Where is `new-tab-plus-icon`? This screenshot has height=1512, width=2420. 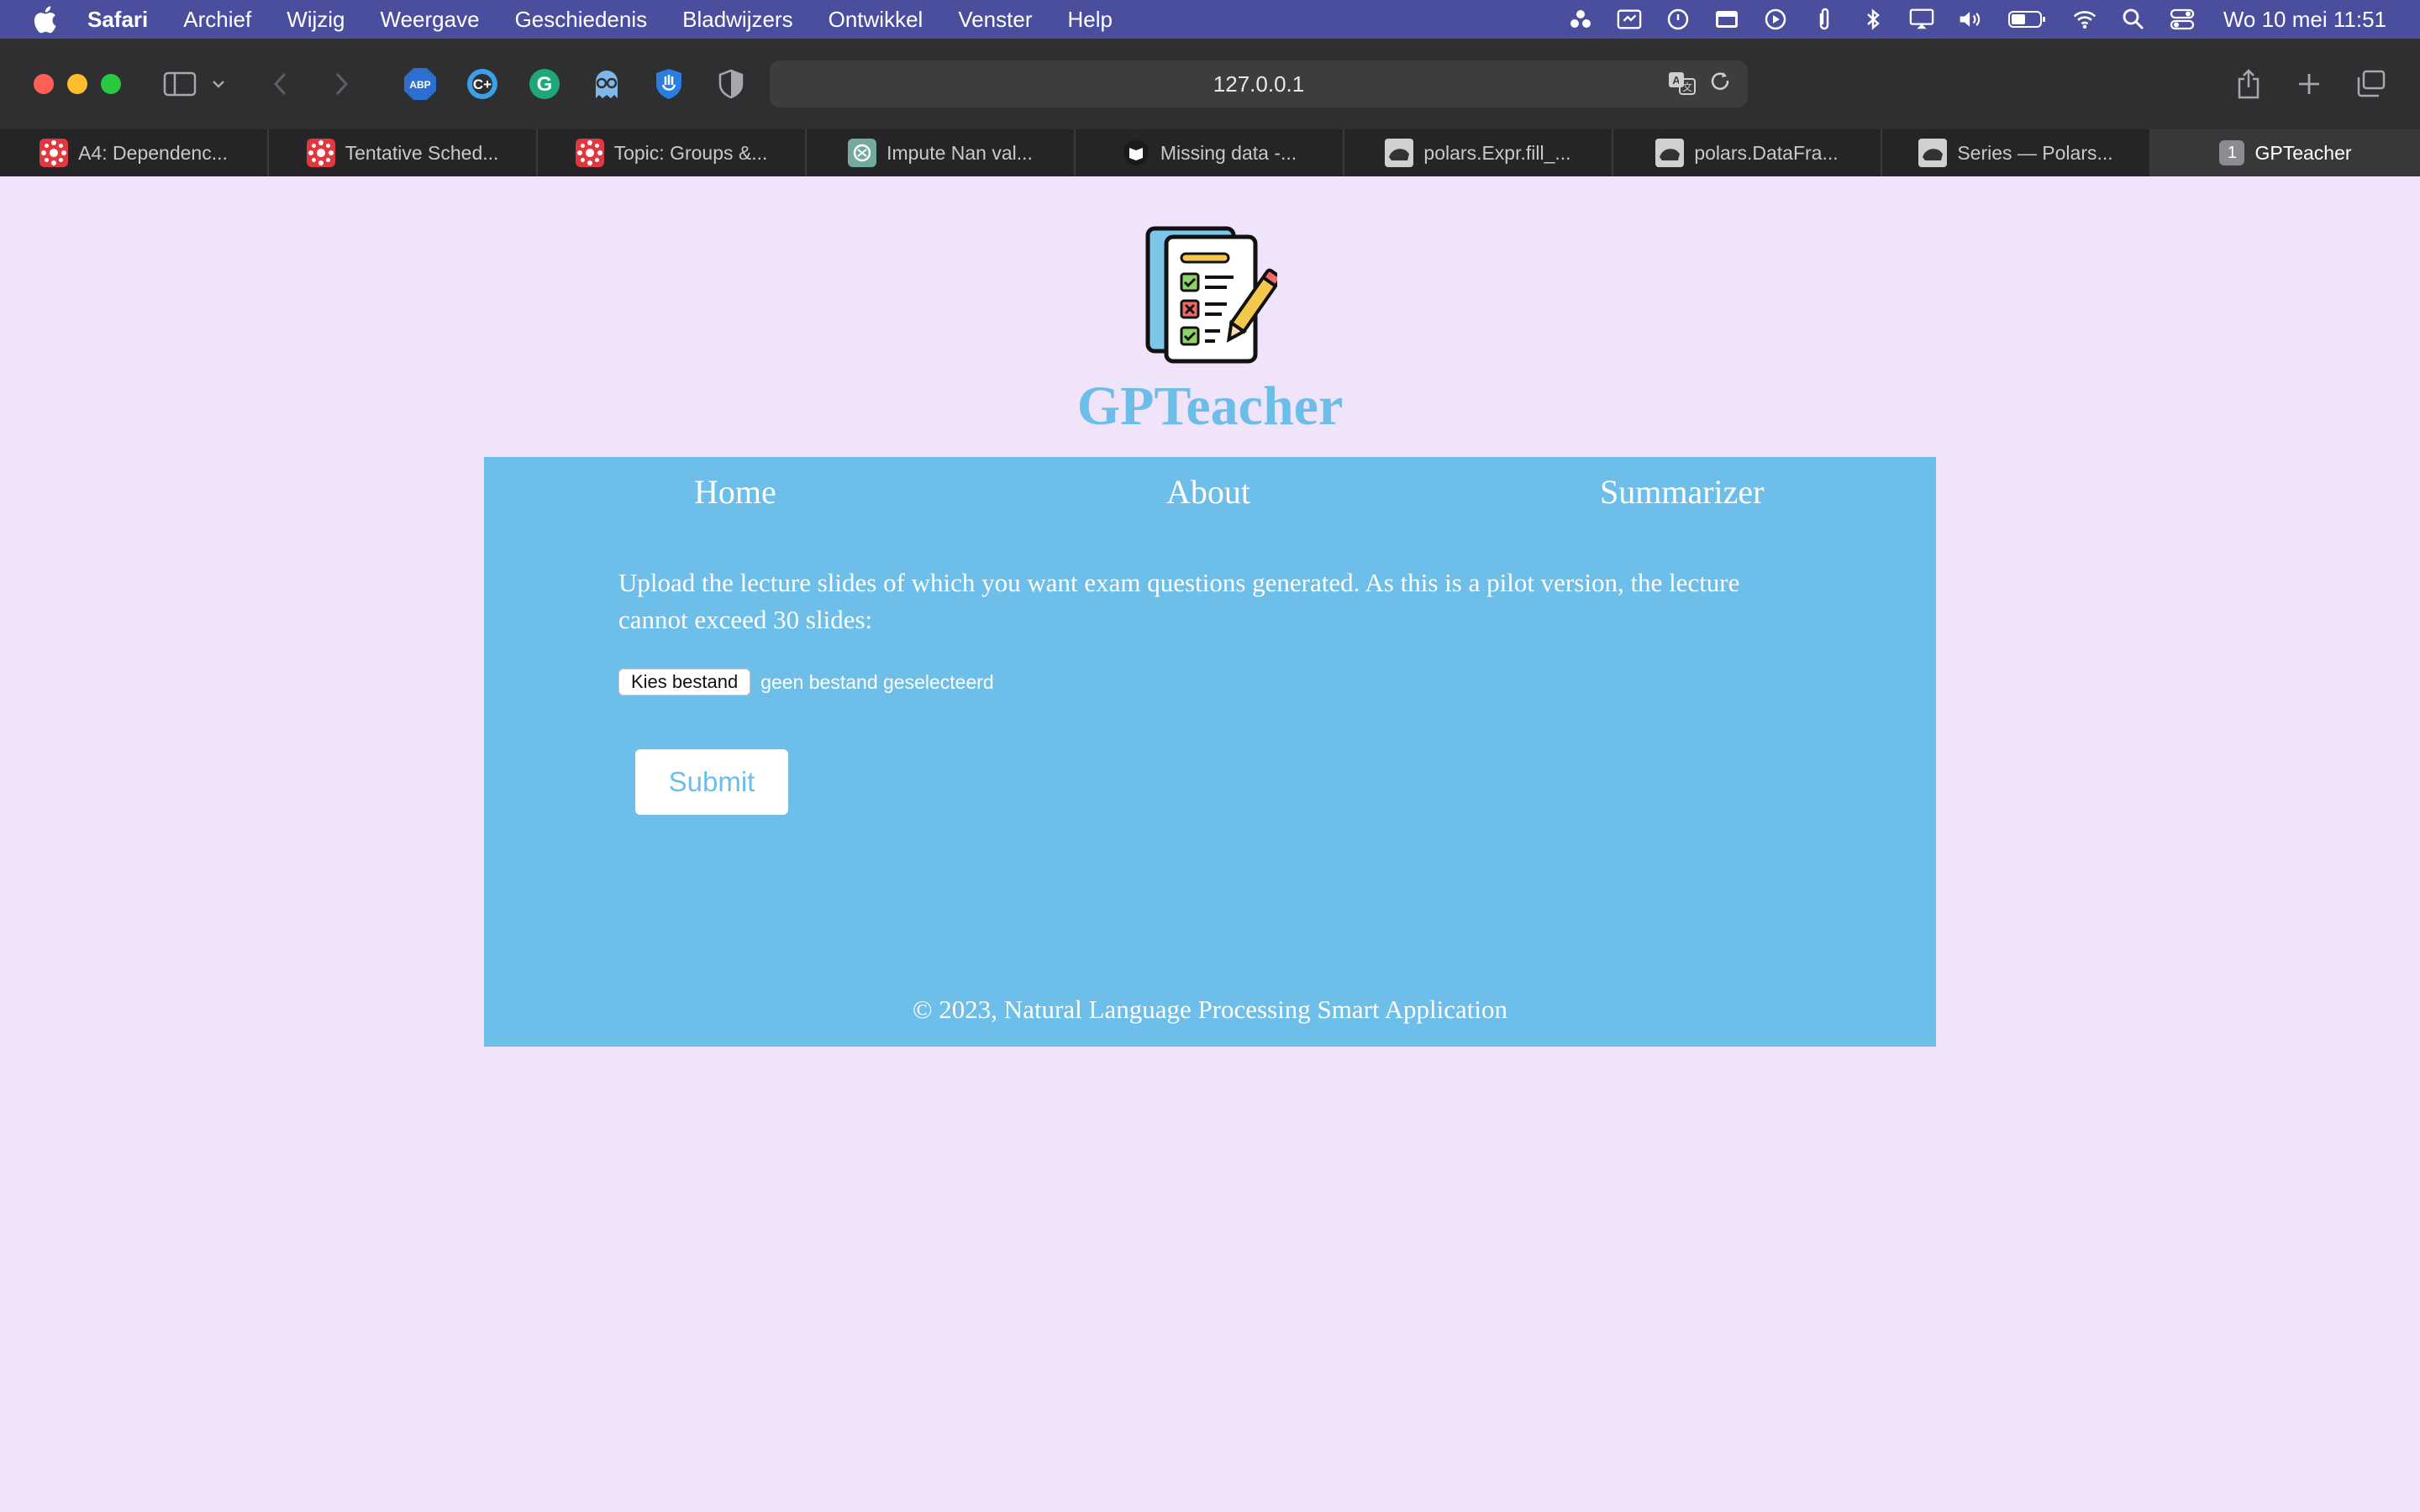
new-tab-plus-icon is located at coordinates (2309, 84).